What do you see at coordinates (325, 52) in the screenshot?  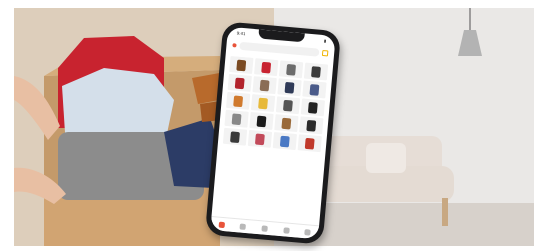 I see `bookmark-icon` at bounding box center [325, 52].